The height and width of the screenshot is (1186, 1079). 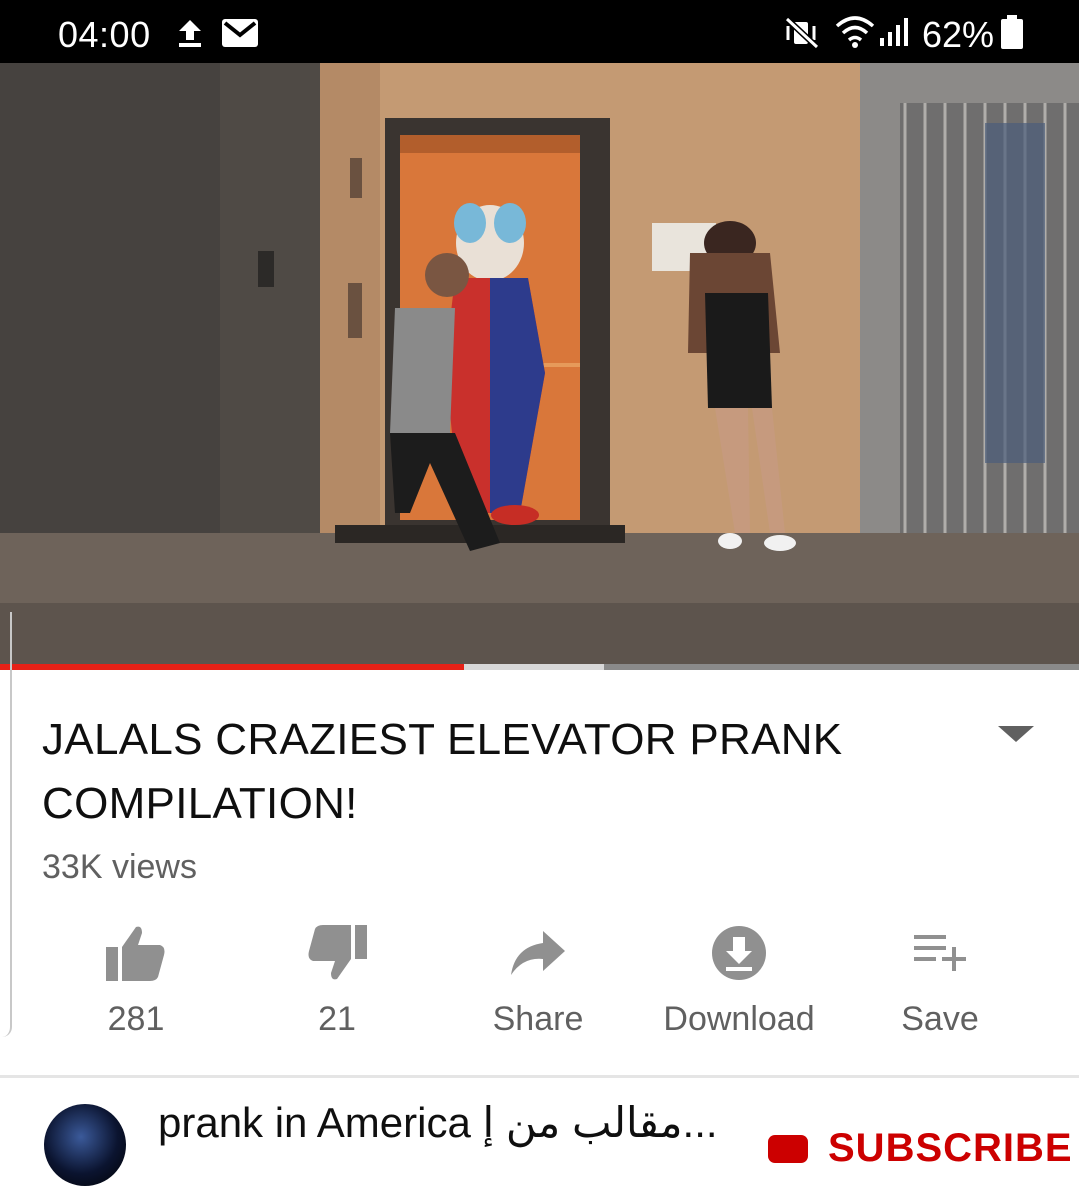 What do you see at coordinates (940, 953) in the screenshot?
I see `save-playlist-icon` at bounding box center [940, 953].